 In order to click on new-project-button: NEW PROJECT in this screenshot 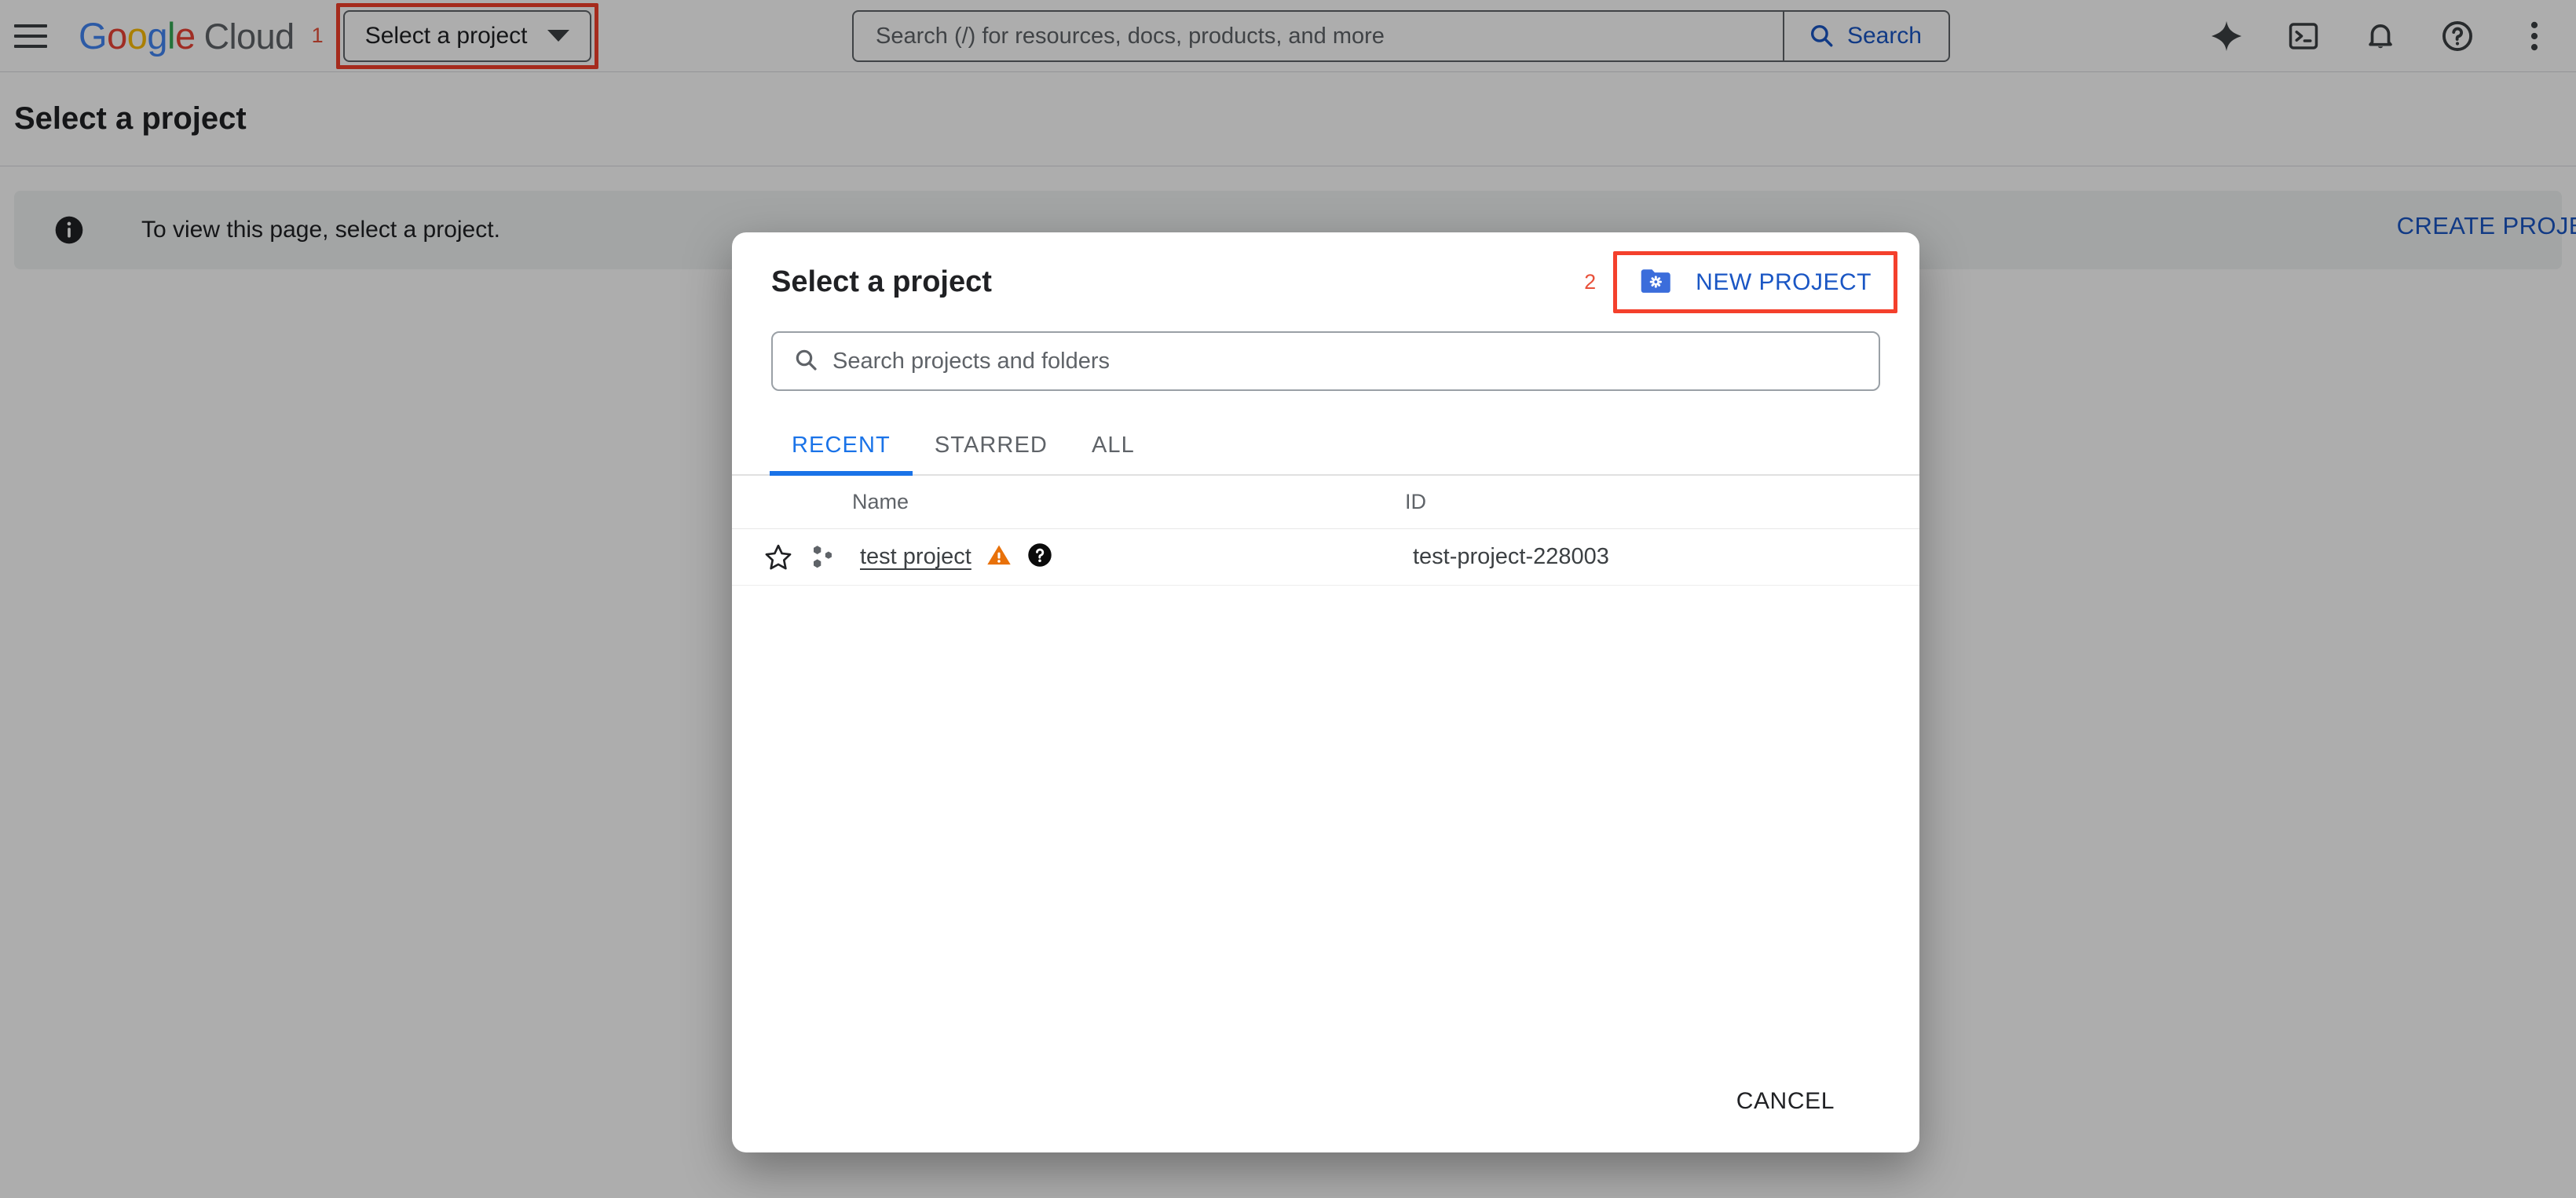, I will do `click(1756, 282)`.